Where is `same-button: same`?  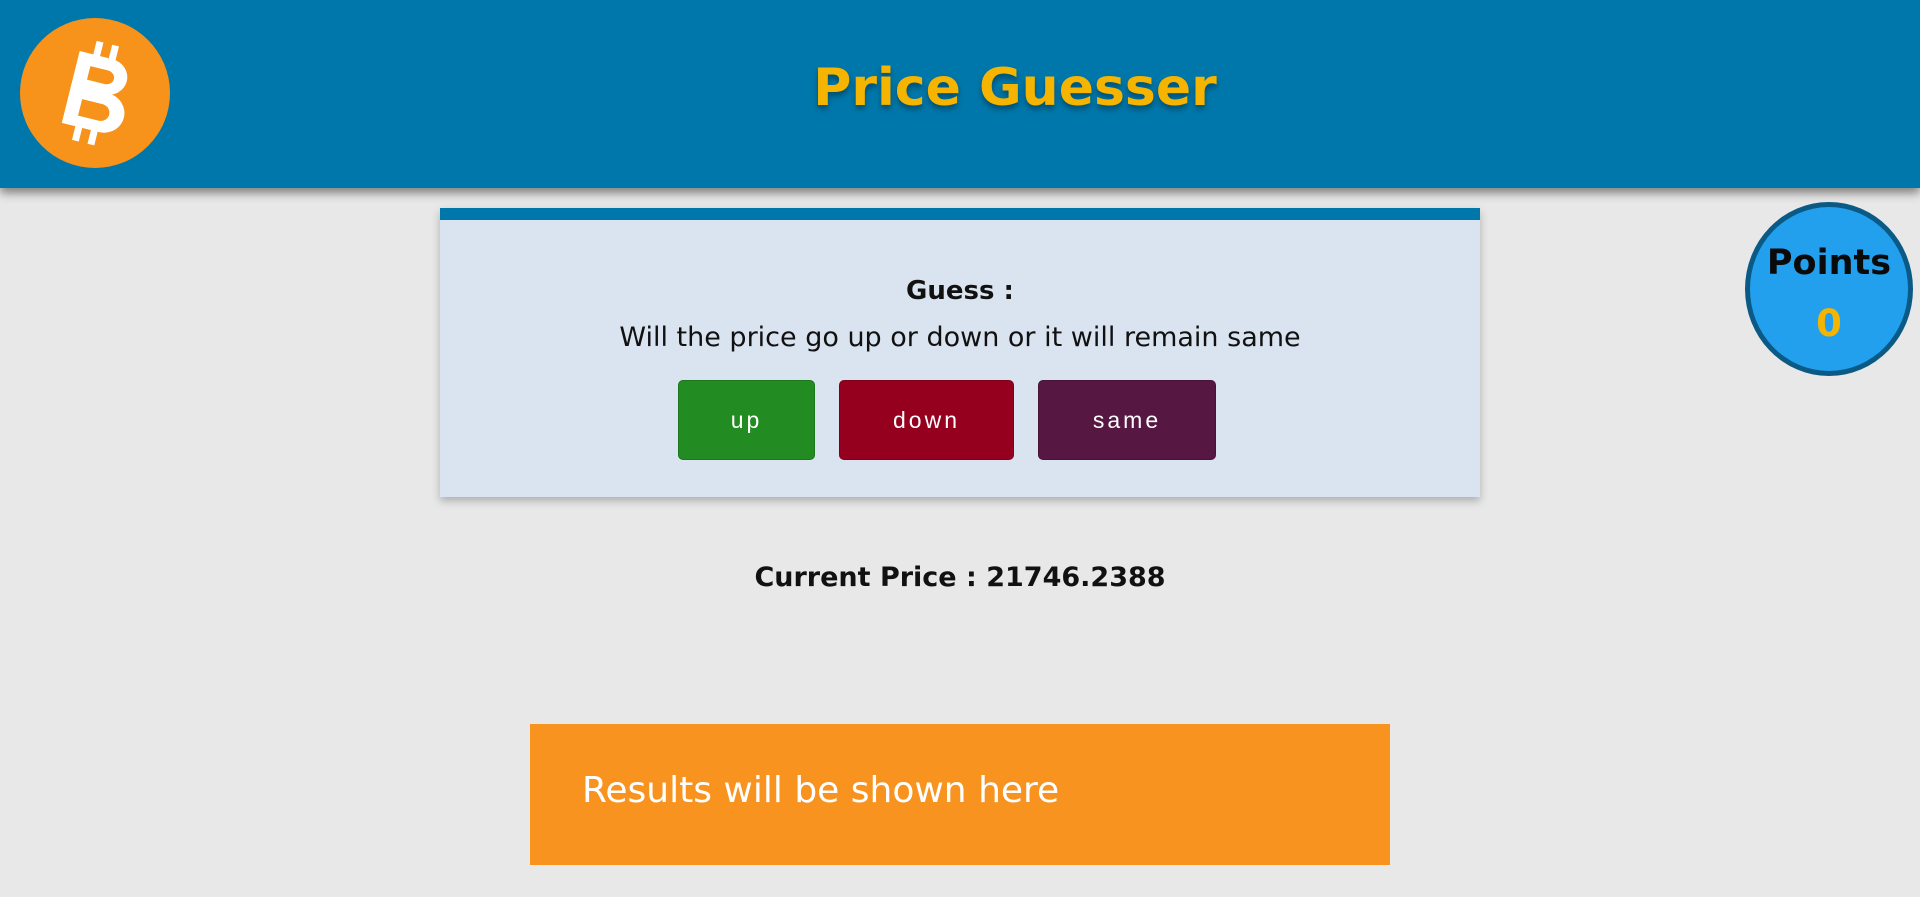
same-button: same is located at coordinates (1127, 420).